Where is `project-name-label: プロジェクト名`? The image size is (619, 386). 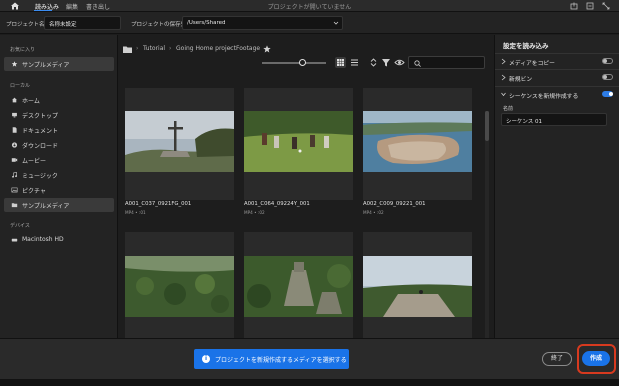
project-name-label: プロジェクト名 is located at coordinates (25, 25).